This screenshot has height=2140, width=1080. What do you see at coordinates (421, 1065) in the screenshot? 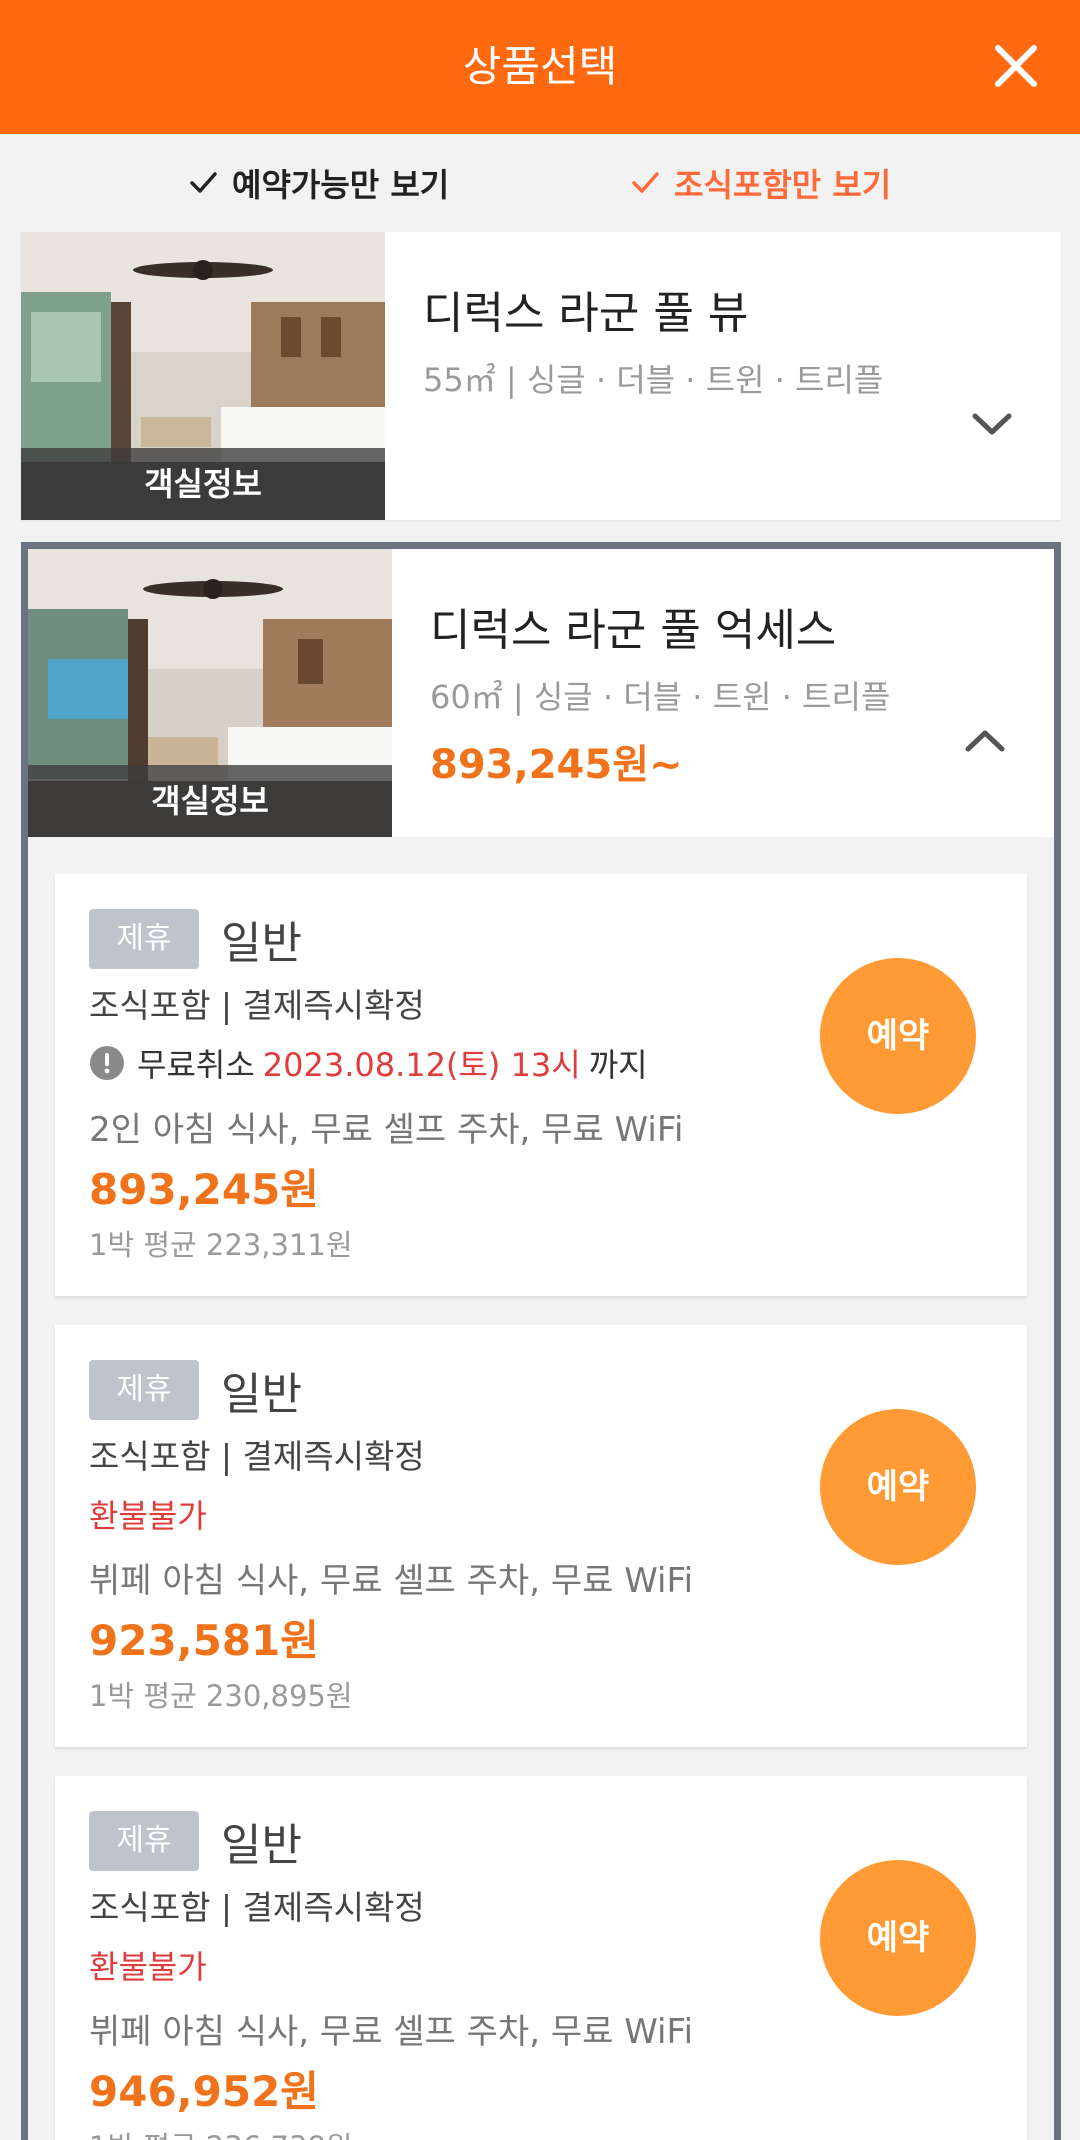
I see `free-cancel-date: 2023.08.12(토) 13시` at bounding box center [421, 1065].